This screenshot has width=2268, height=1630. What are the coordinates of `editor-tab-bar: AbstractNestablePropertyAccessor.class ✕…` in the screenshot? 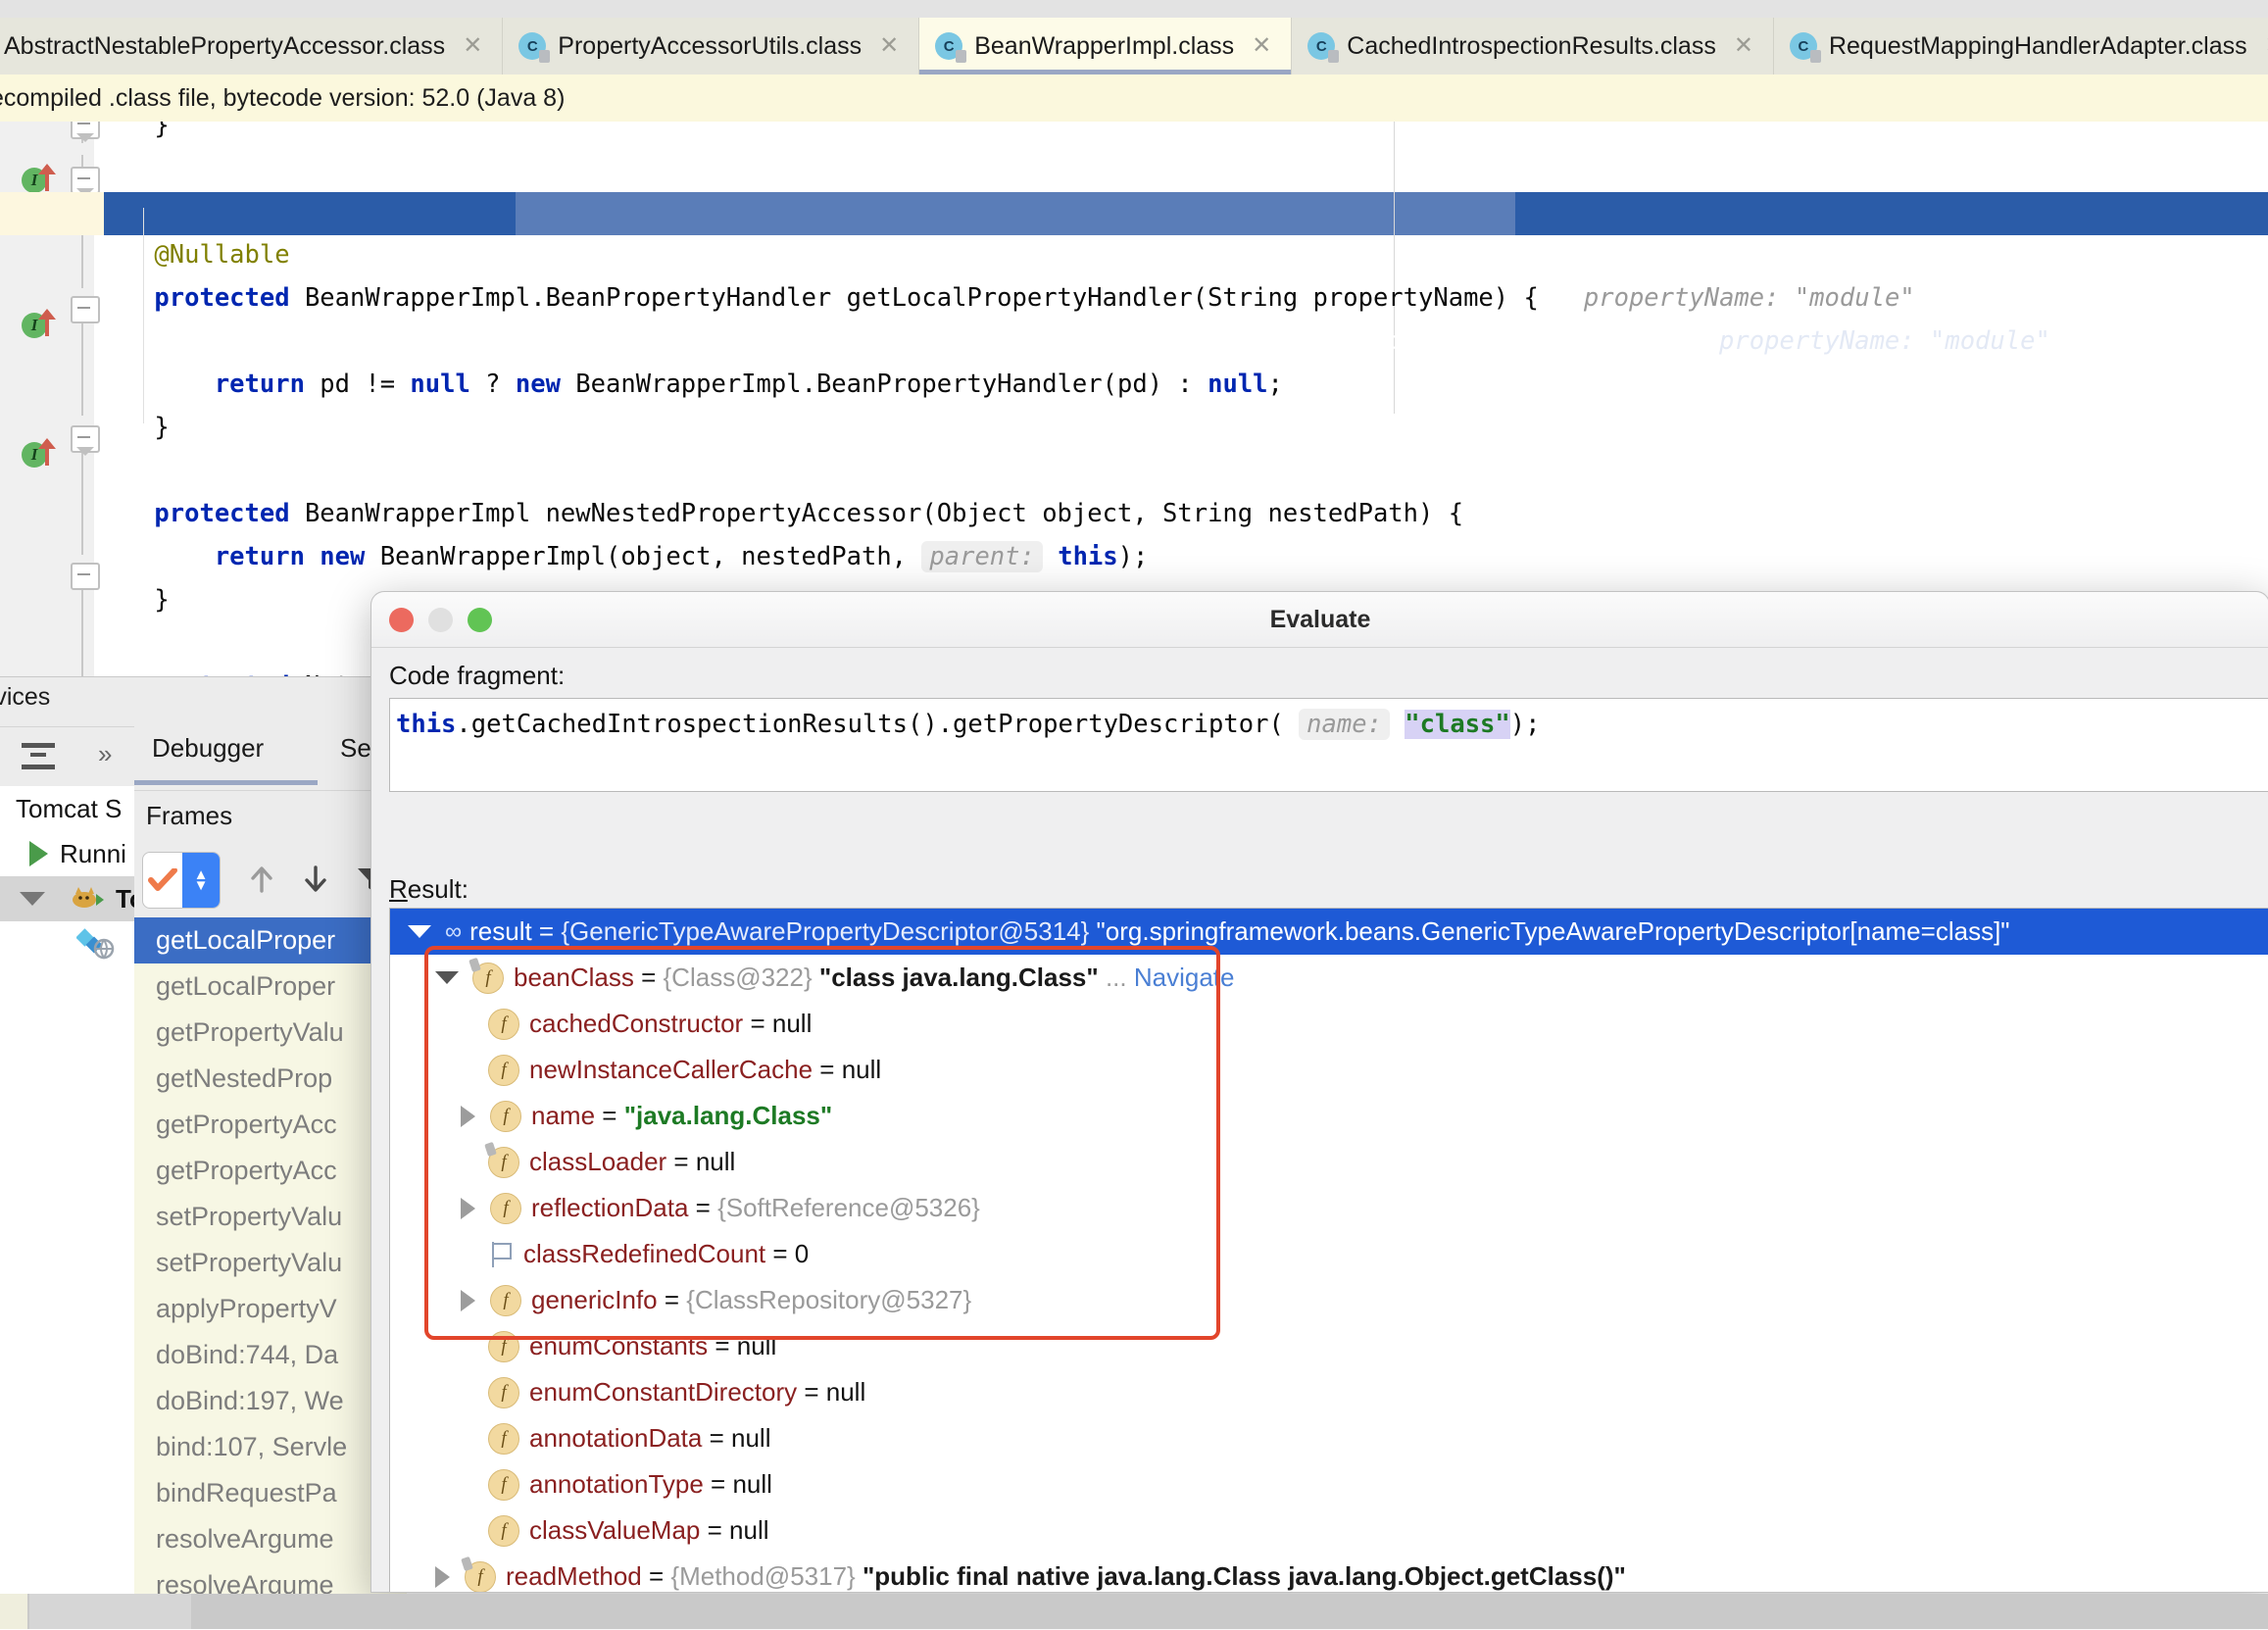 It's located at (1134, 37).